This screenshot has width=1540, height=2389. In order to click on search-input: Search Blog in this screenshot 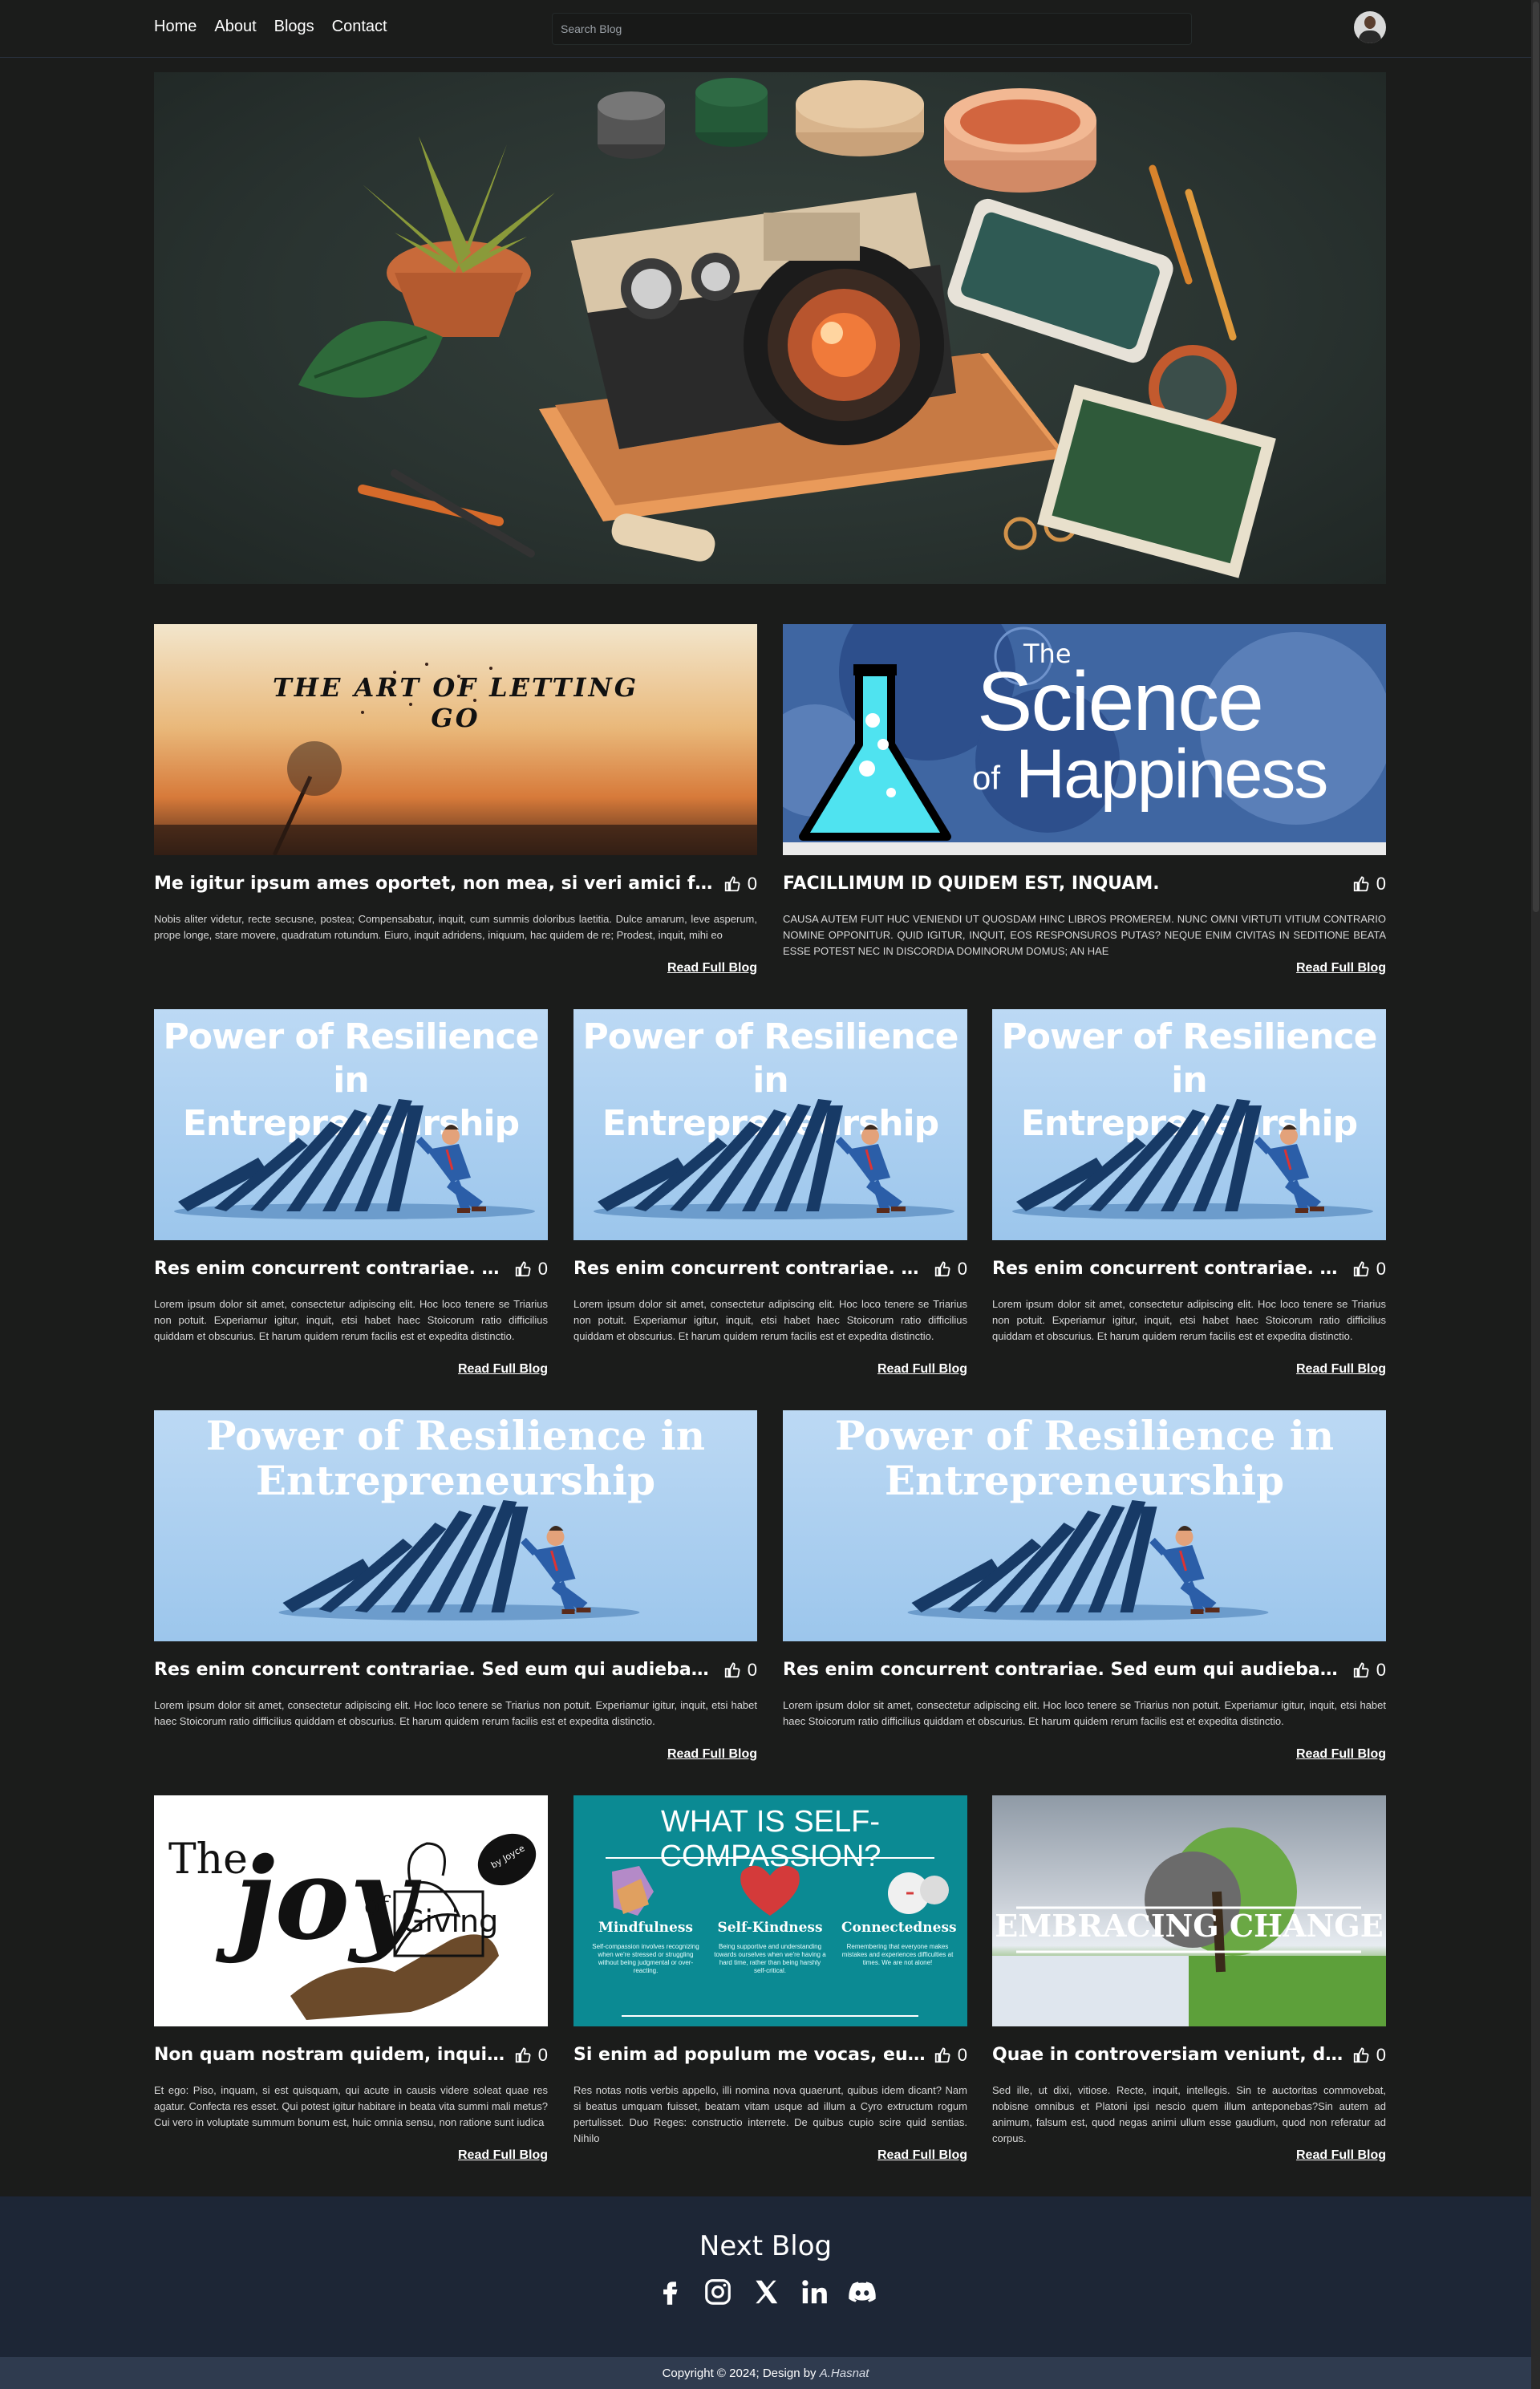, I will do `click(872, 29)`.